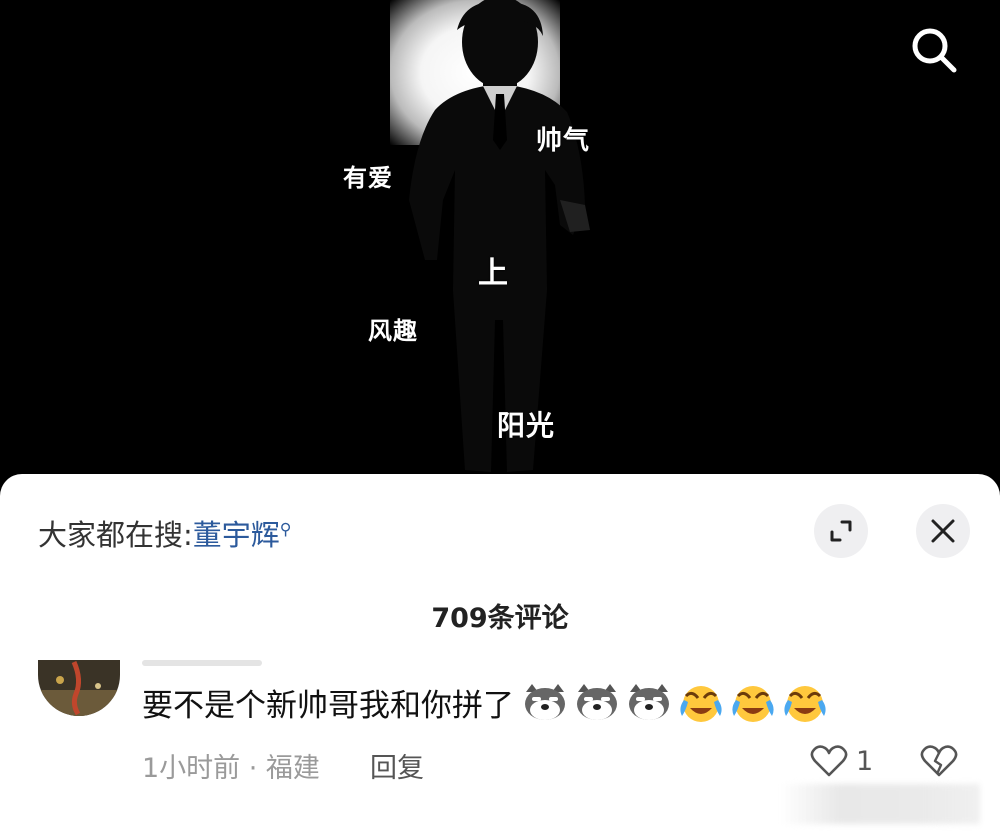 The height and width of the screenshot is (834, 1000). Describe the element at coordinates (393, 331) in the screenshot. I see `tag-humorous: 风趣` at that location.